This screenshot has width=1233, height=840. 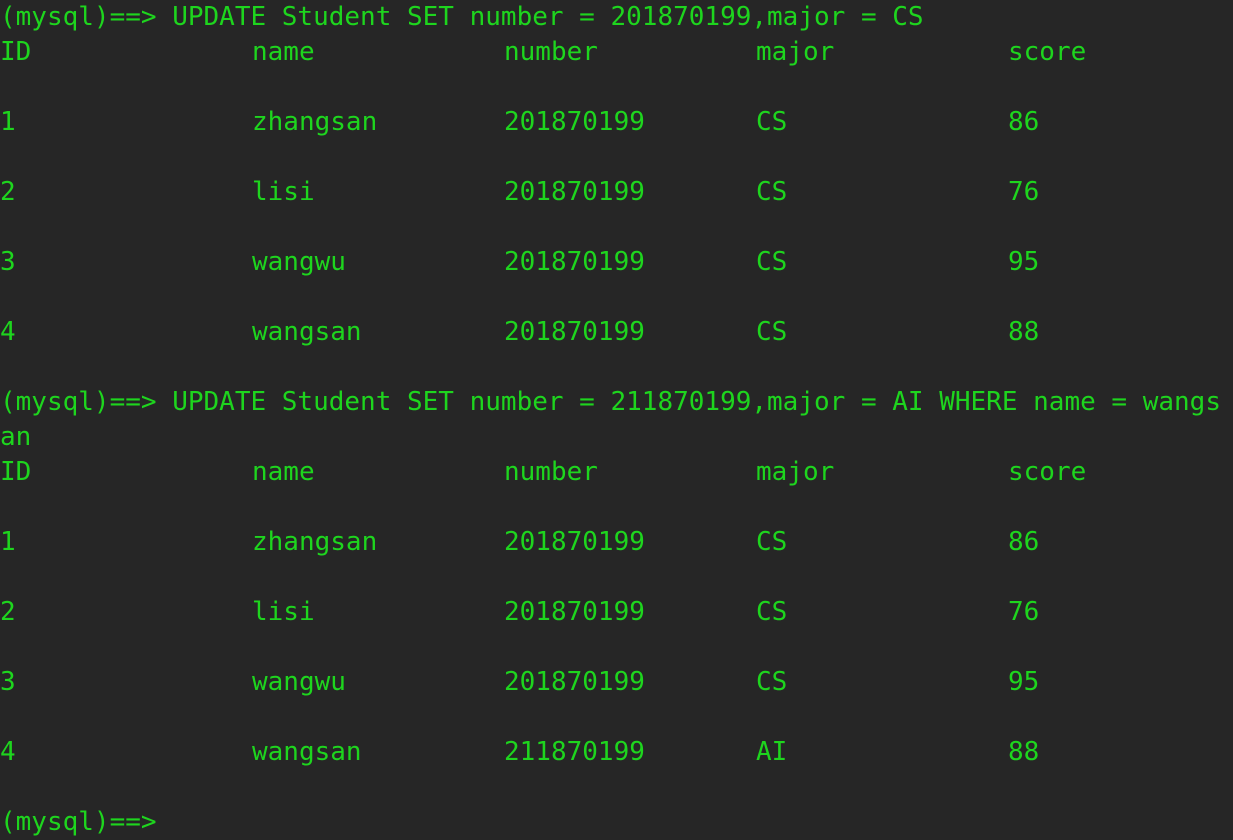 What do you see at coordinates (16, 437) in the screenshot?
I see `command-text-continued: an` at bounding box center [16, 437].